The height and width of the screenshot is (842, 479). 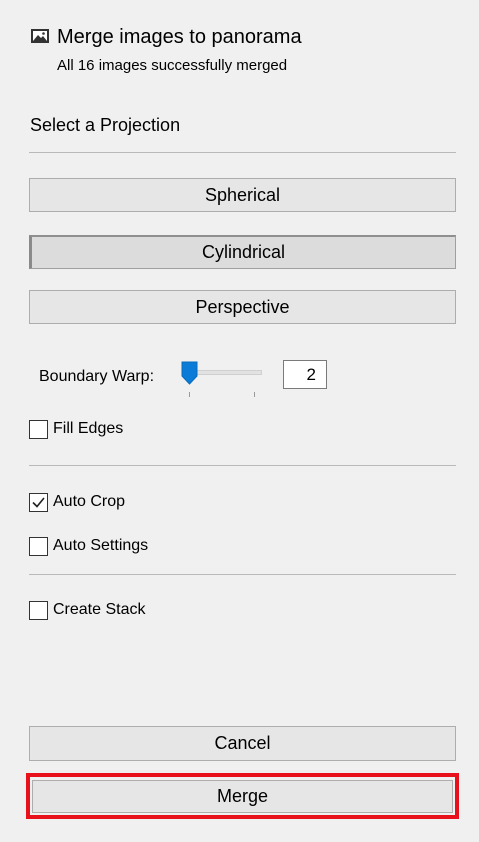 I want to click on projection-label: Select a Projection, so click(x=105, y=125).